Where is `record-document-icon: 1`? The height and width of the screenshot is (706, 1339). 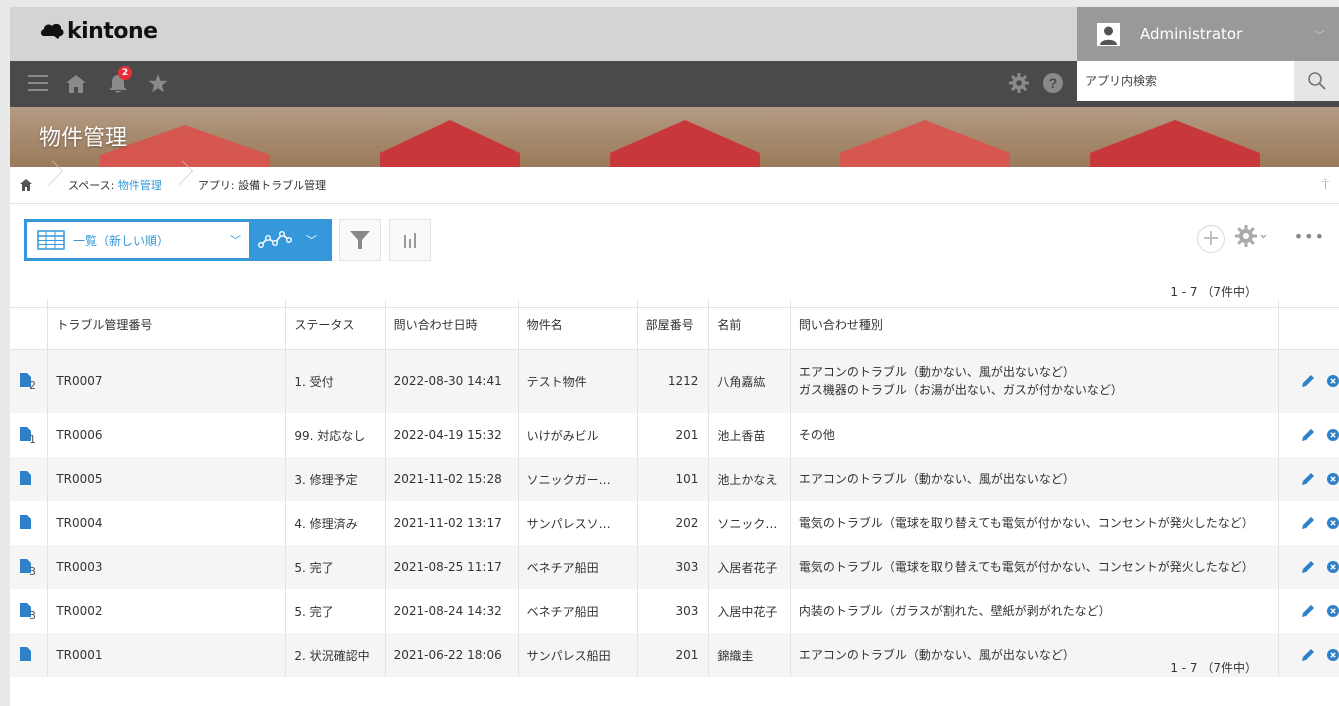 record-document-icon: 1 is located at coordinates (28, 436).